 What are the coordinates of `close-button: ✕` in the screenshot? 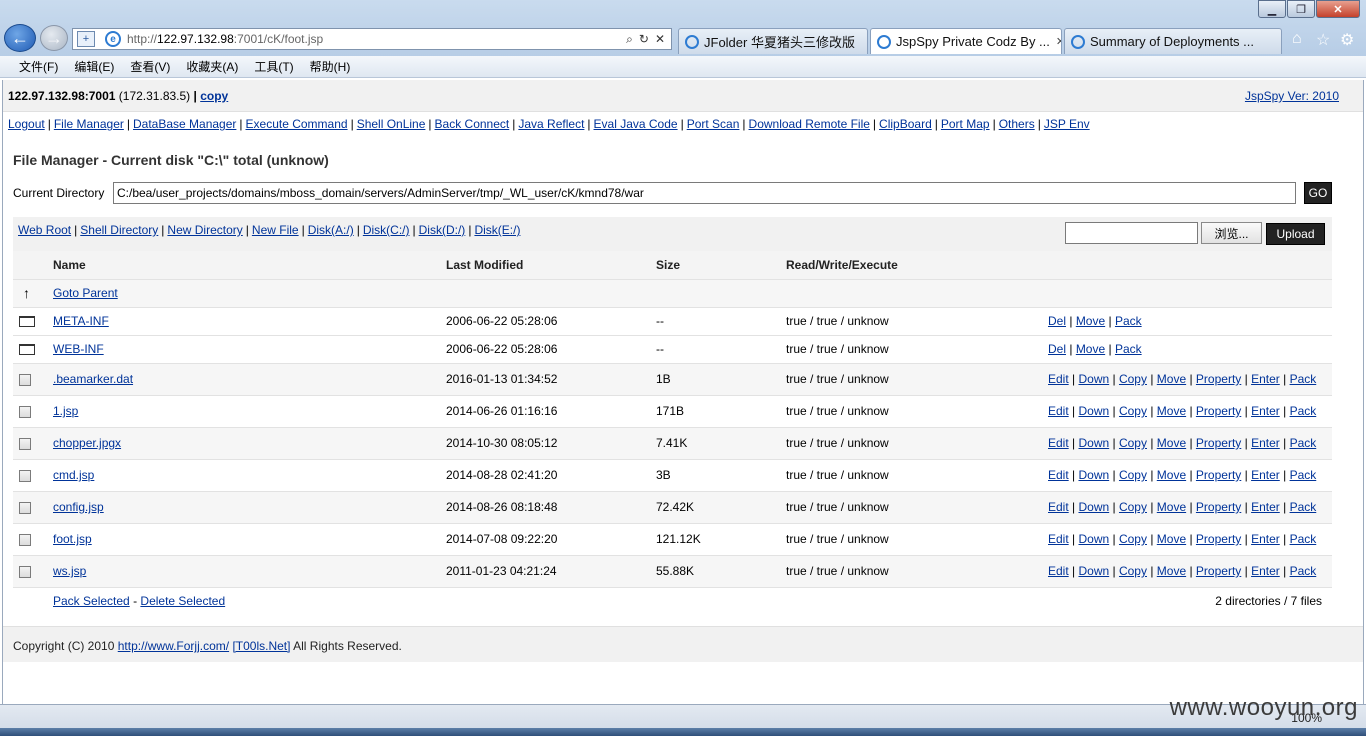 It's located at (1338, 9).